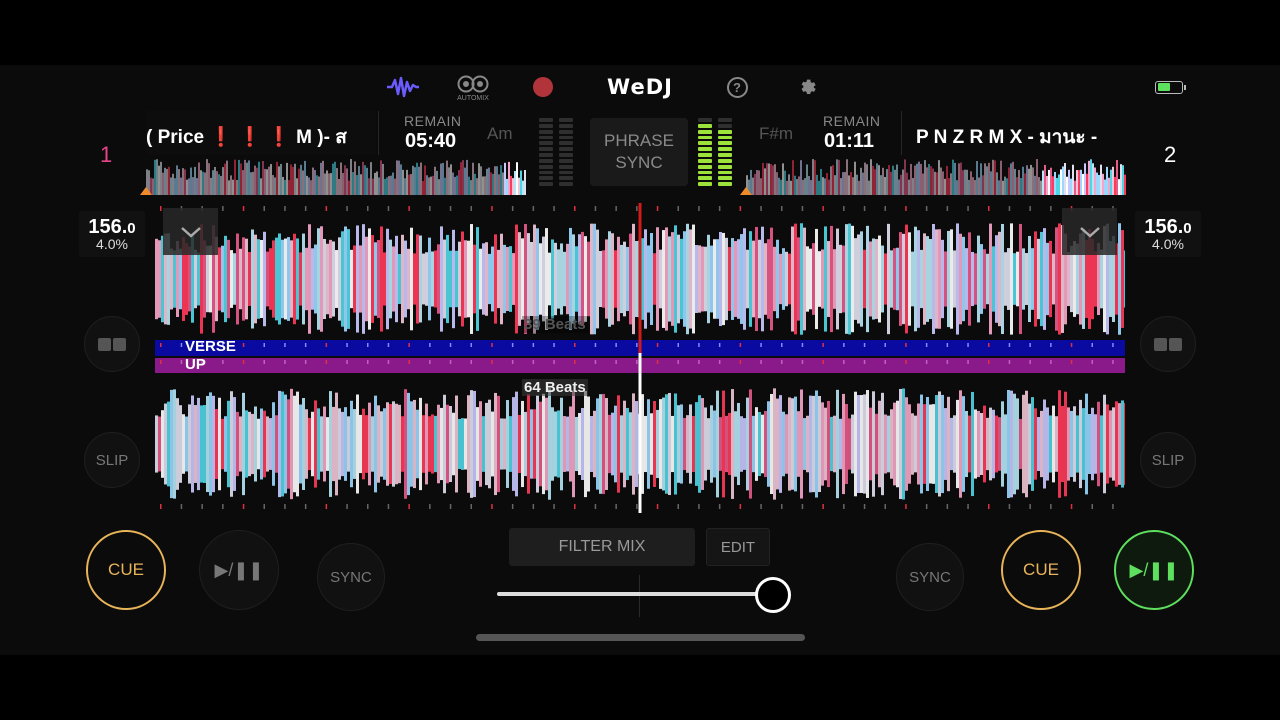  What do you see at coordinates (720, 152) in the screenshot?
I see `deck2-level-meter` at bounding box center [720, 152].